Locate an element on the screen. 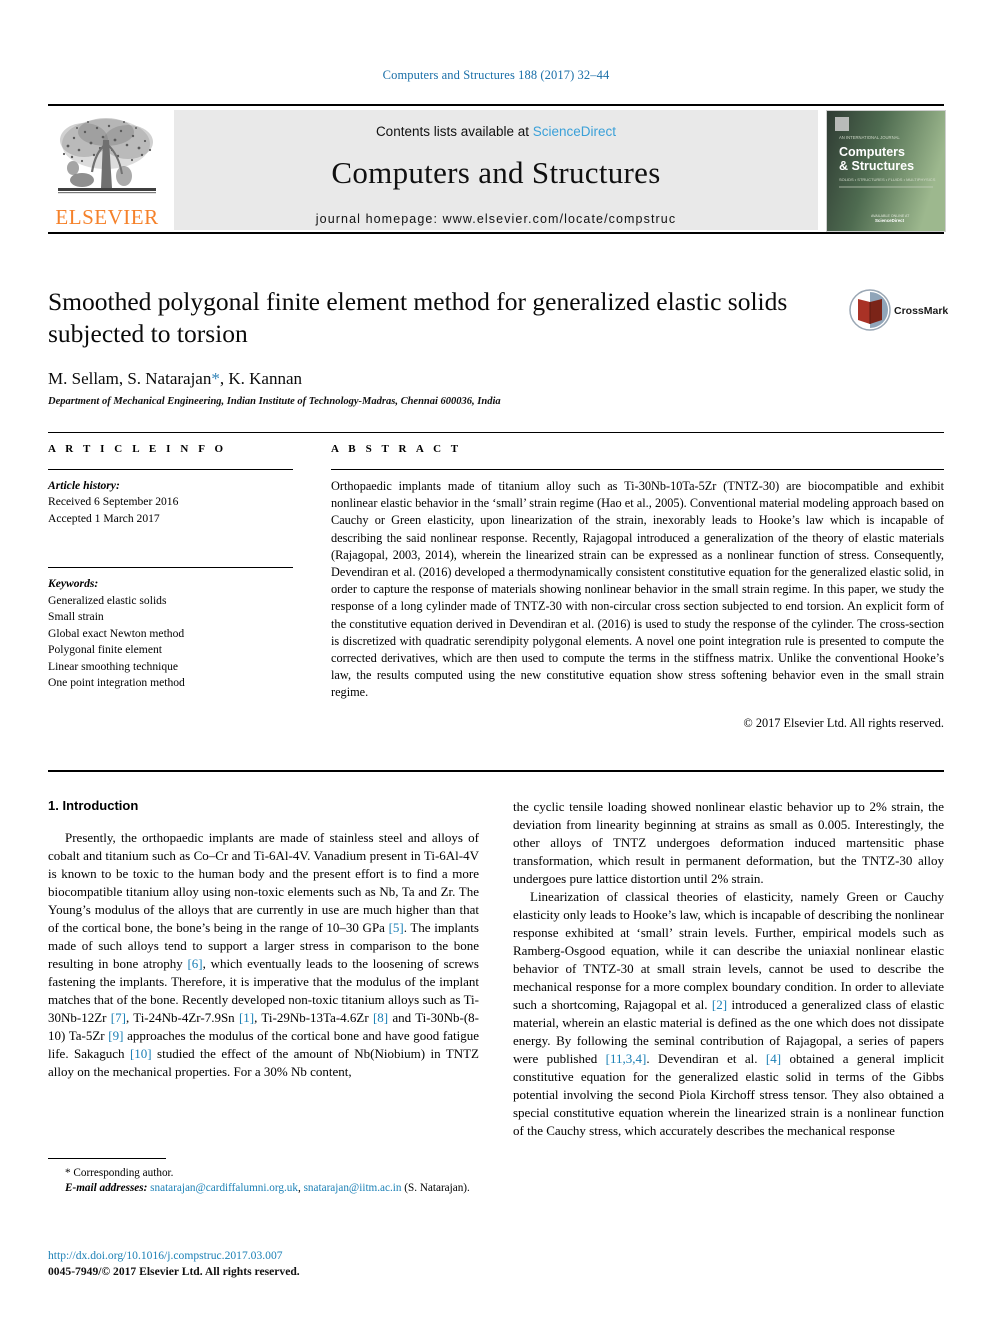  email-attribution: (S. Natarajan). is located at coordinates (437, 1188).